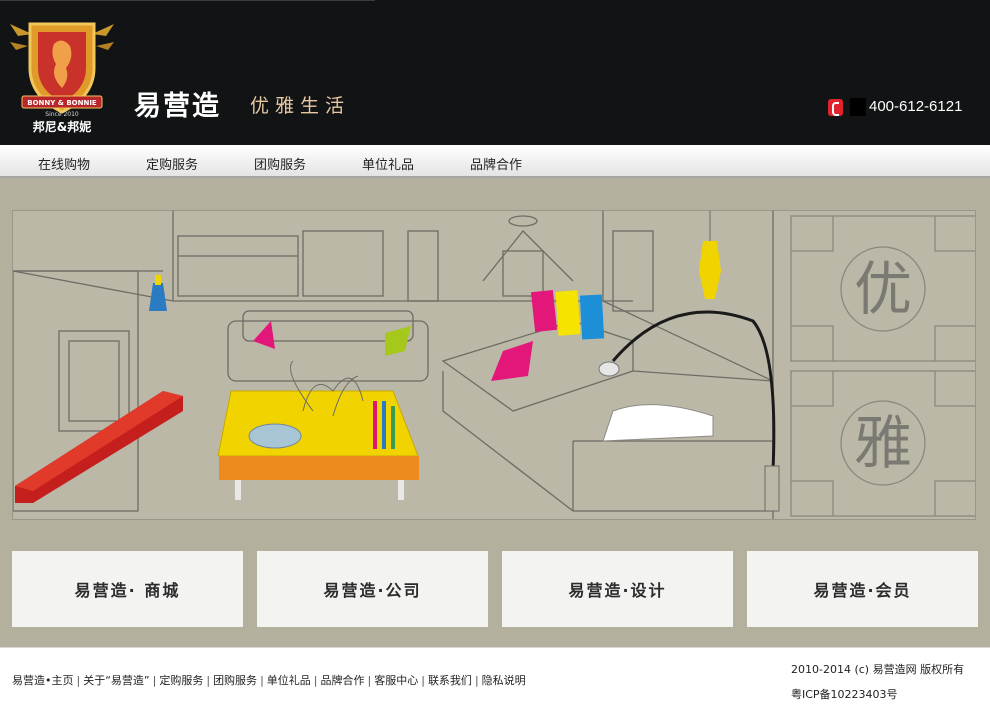 The width and height of the screenshot is (990, 712). I want to click on tile-mall-button: 易营造· 商城, so click(127, 589).